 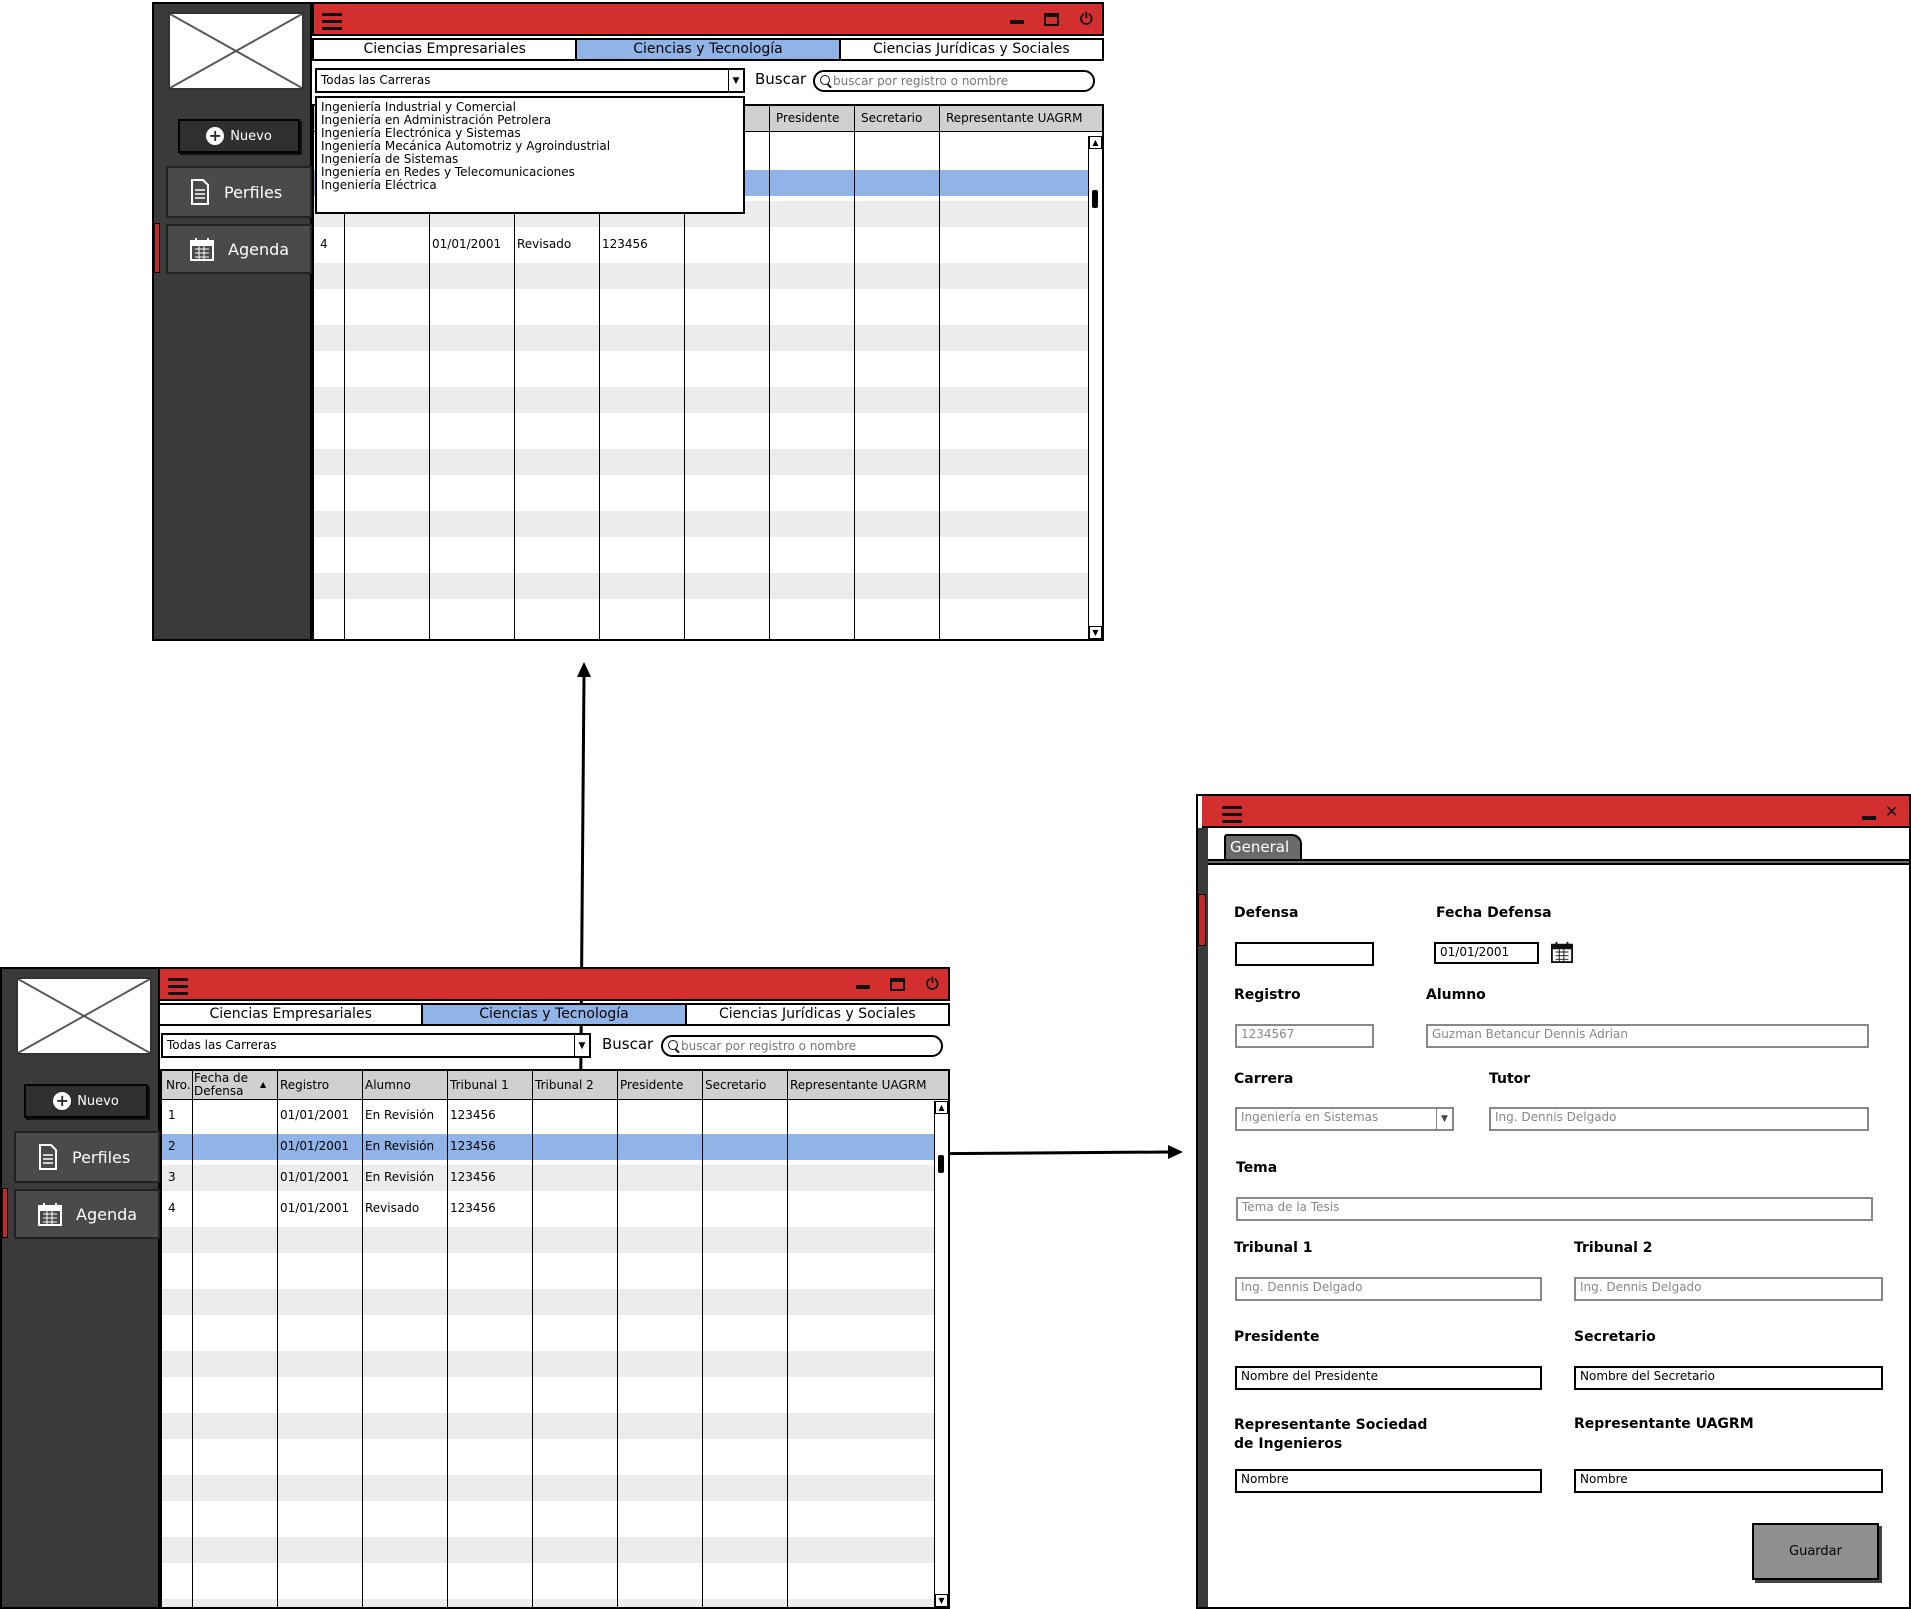 I want to click on alumno-field: Guzman Betancur Dennis Adrian, so click(x=1647, y=1036).